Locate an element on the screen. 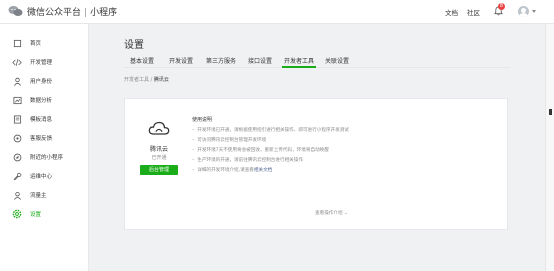 Image resolution: width=554 pixels, height=271 pixels. sidebar-item-template-message: 模板消息 is located at coordinates (44, 119).